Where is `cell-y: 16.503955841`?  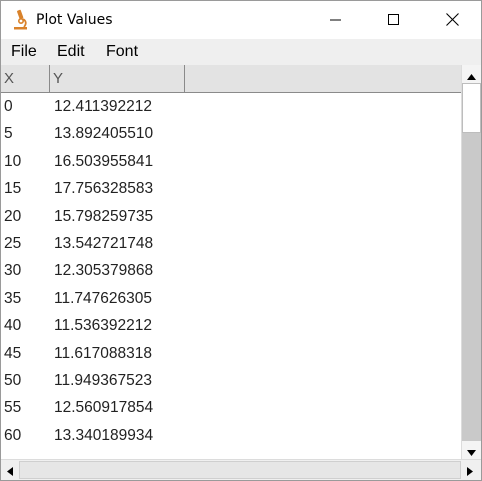
cell-y: 16.503955841 is located at coordinates (104, 161).